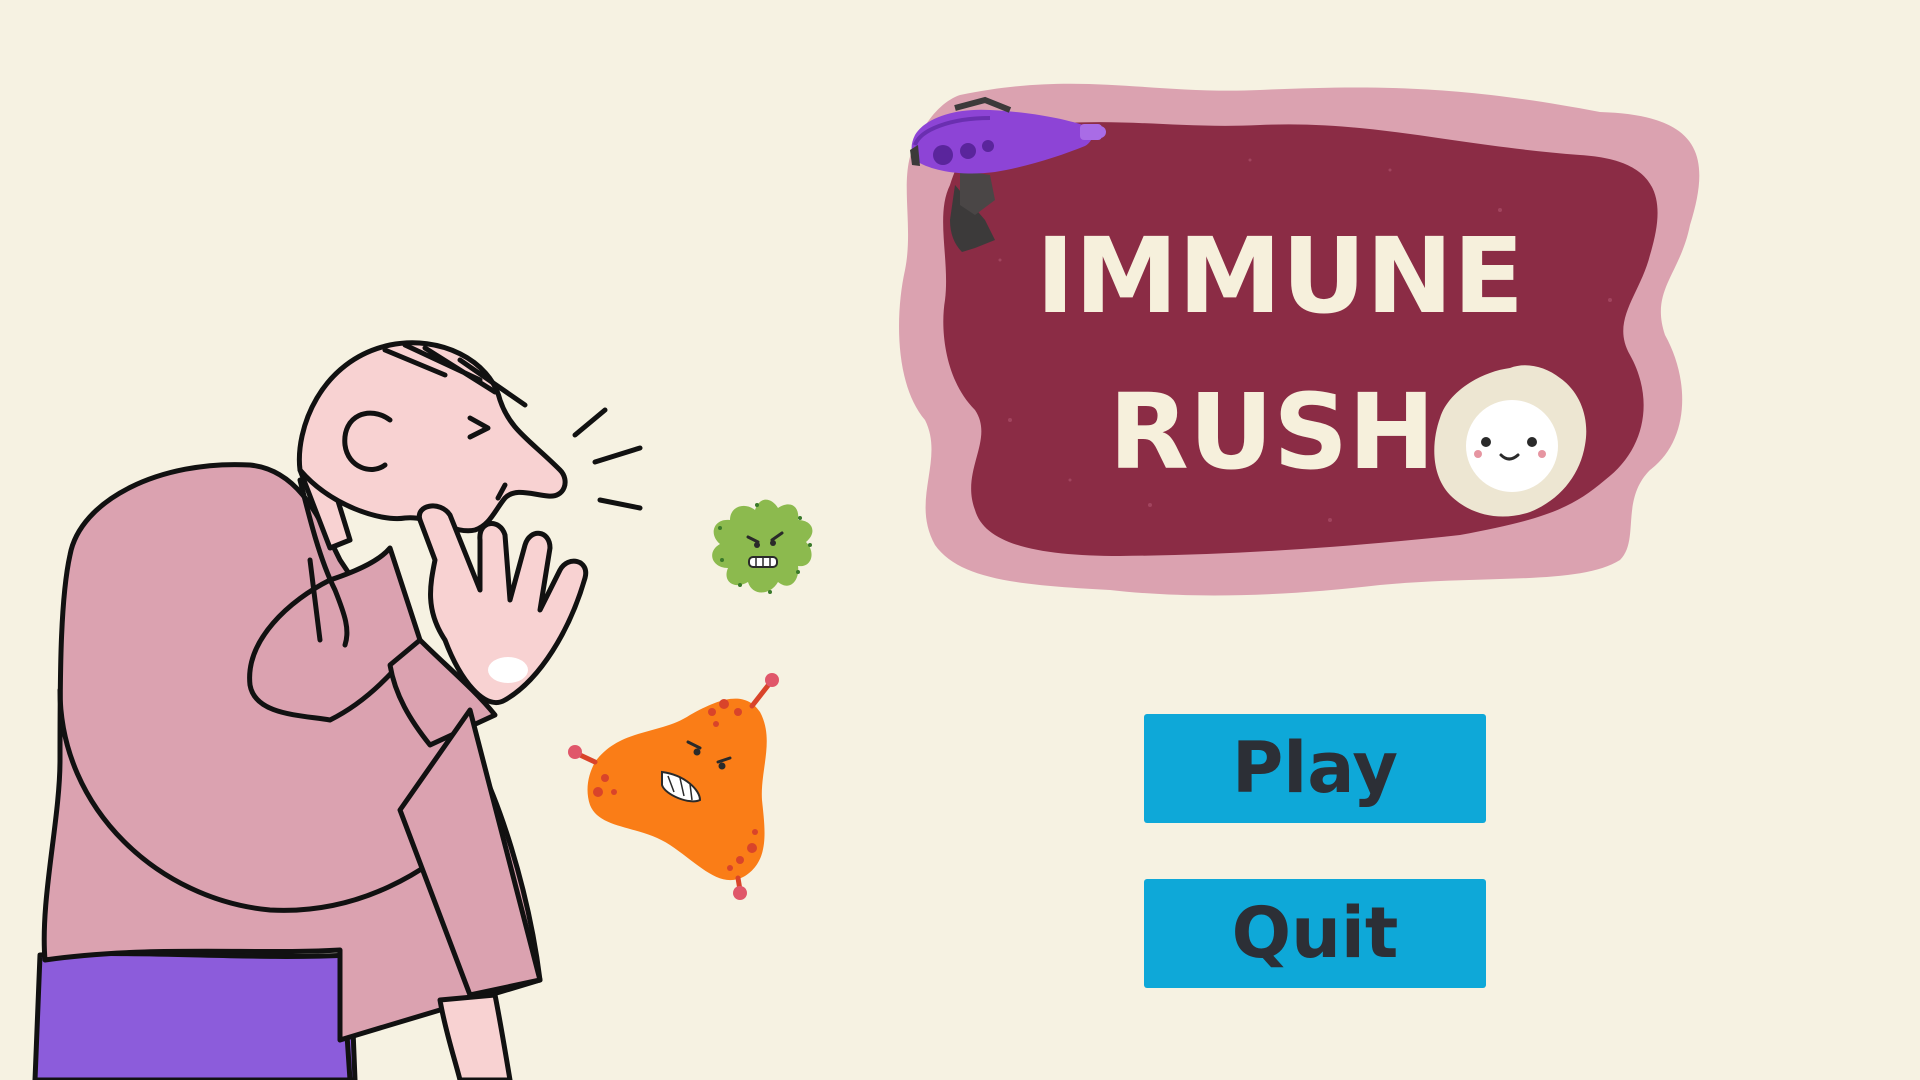 This screenshot has width=1920, height=1080. What do you see at coordinates (1315, 768) in the screenshot?
I see `play-button: Play` at bounding box center [1315, 768].